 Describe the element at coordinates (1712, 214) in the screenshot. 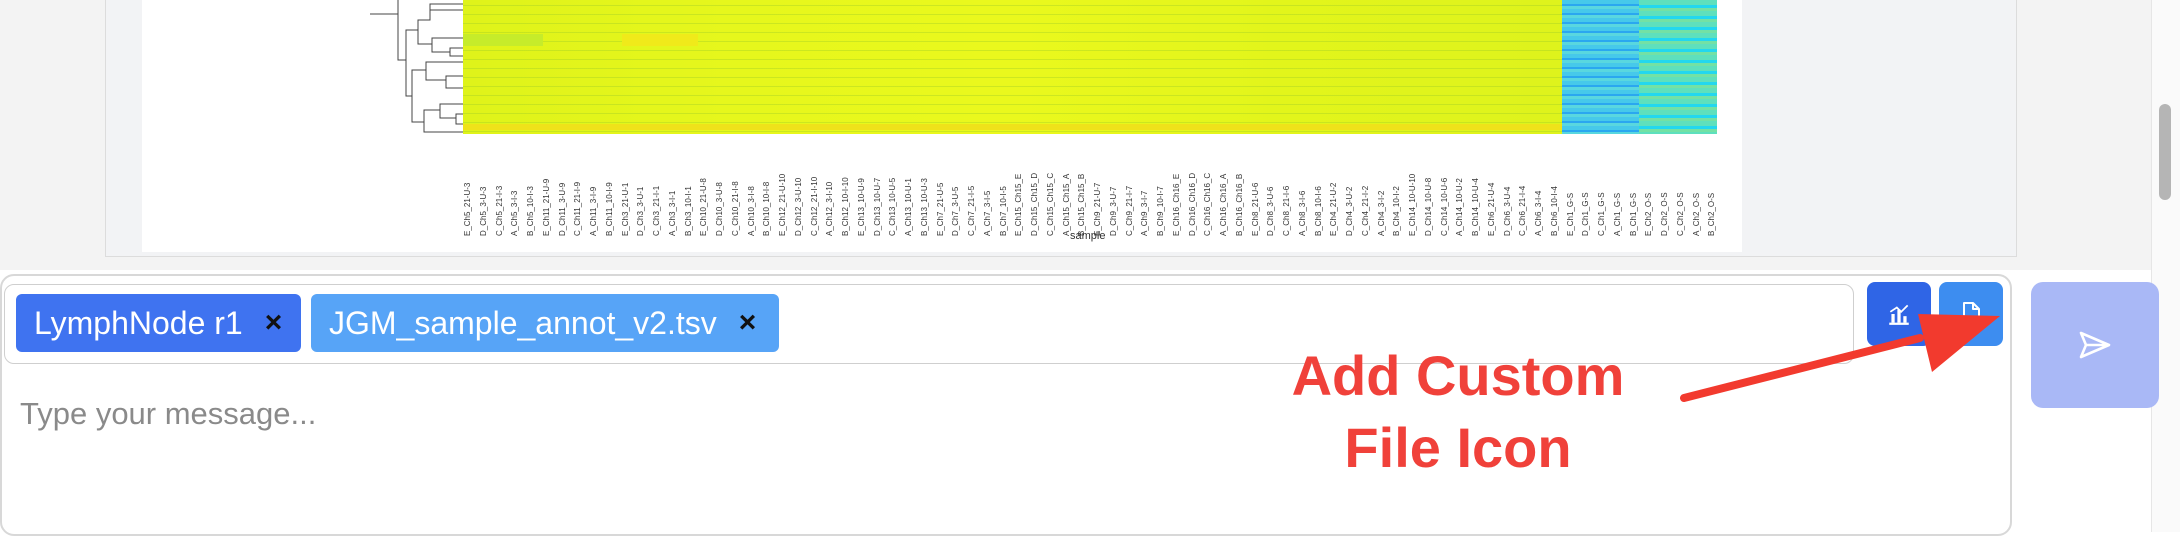

I see `column-label: B_Ch2_O-S` at that location.